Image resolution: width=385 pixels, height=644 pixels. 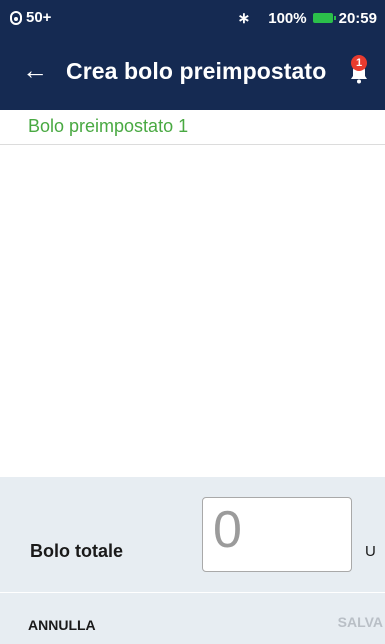 What do you see at coordinates (192, 618) in the screenshot?
I see `footer-bar: ANNULLA SALVA` at bounding box center [192, 618].